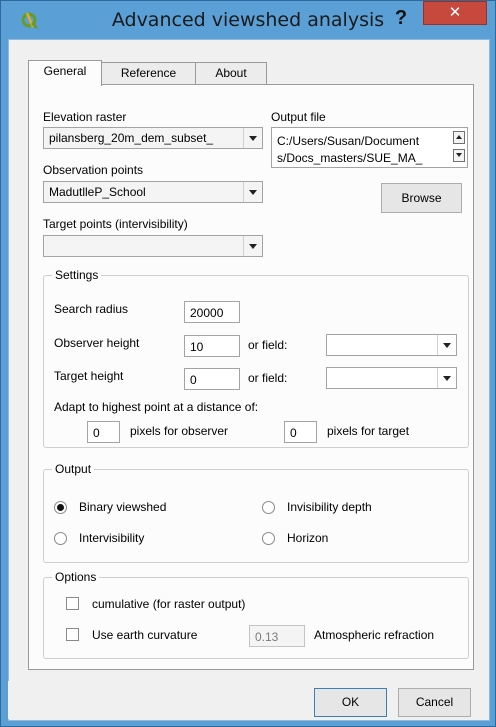 This screenshot has width=496, height=727. What do you see at coordinates (60, 507) in the screenshot?
I see `binary-viewshed-radio` at bounding box center [60, 507].